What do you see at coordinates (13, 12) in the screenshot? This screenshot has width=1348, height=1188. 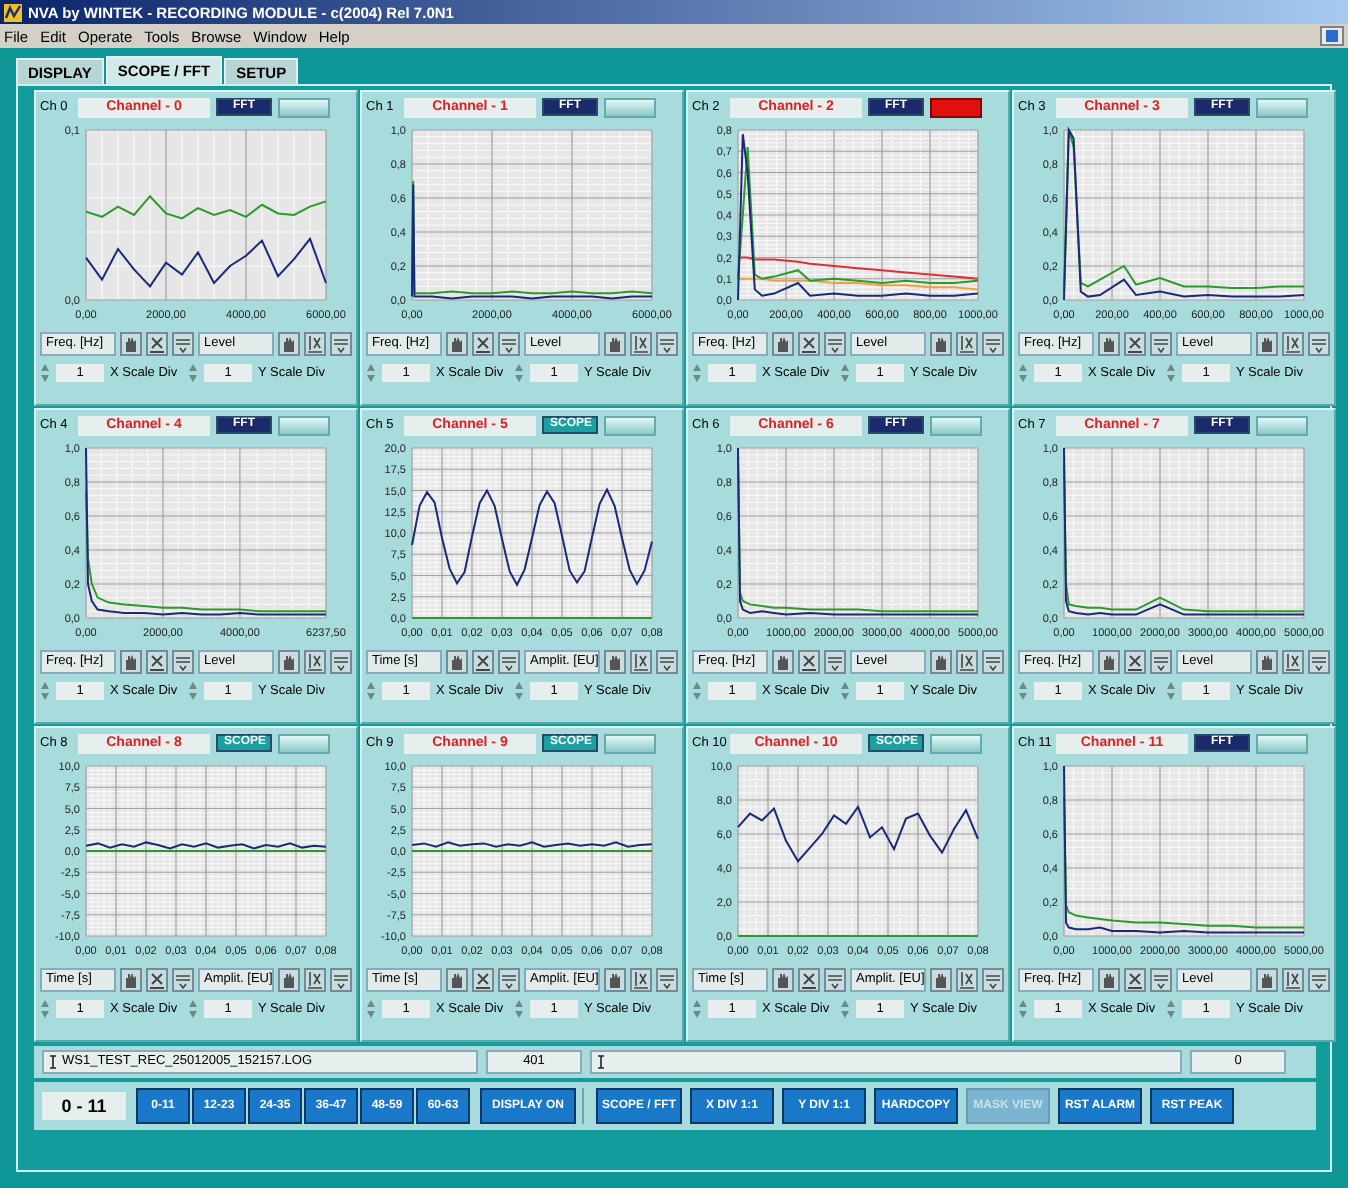 I see `app-icon` at bounding box center [13, 12].